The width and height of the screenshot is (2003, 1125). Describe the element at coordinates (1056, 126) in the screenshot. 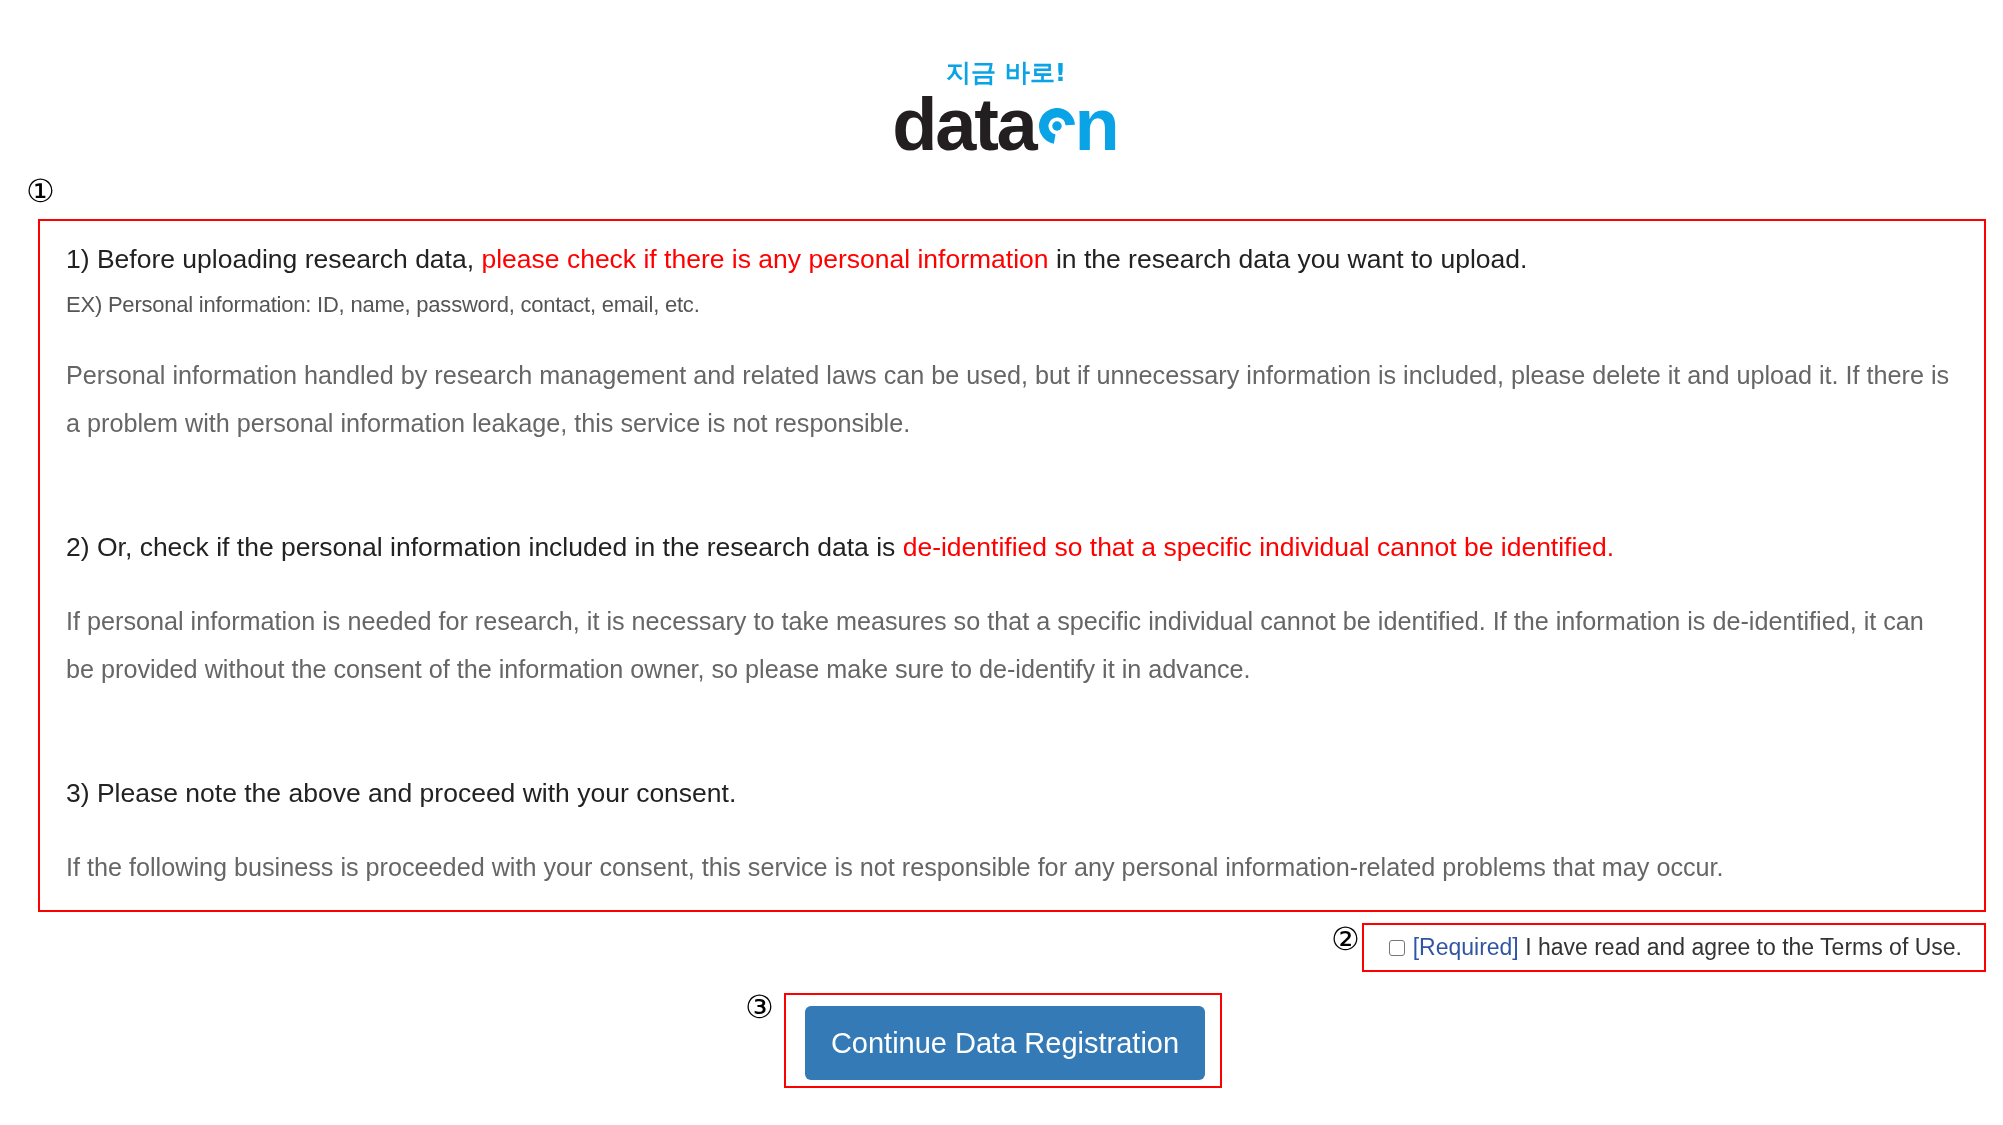

I see `ring-dot-icon` at that location.